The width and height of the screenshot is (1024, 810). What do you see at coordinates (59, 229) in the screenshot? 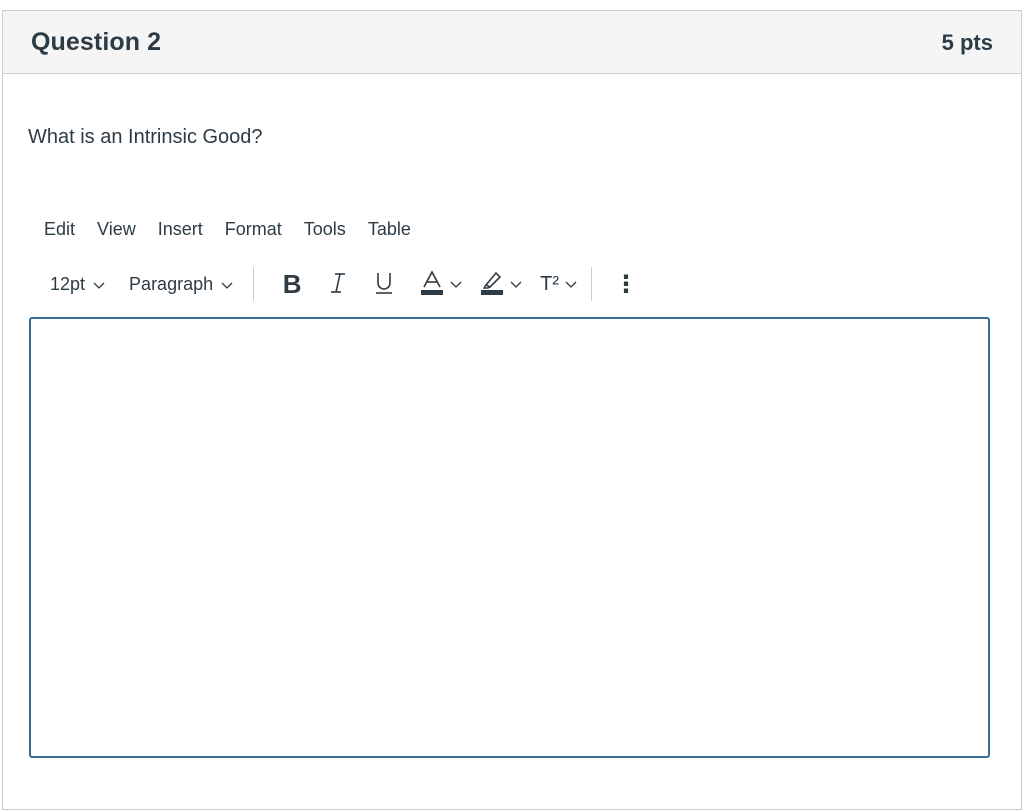
I see `menu-edit: Edit` at bounding box center [59, 229].